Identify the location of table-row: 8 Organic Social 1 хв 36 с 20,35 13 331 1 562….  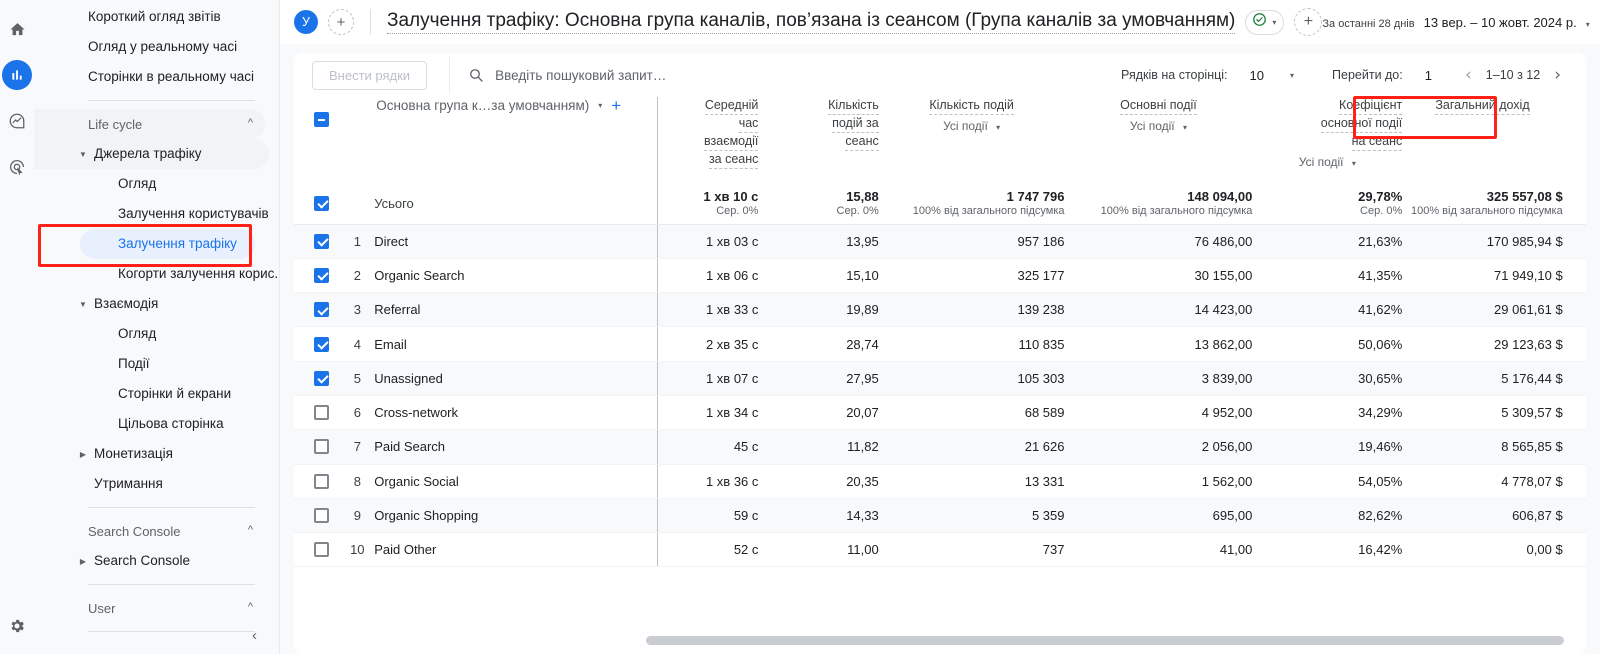
(940, 481).